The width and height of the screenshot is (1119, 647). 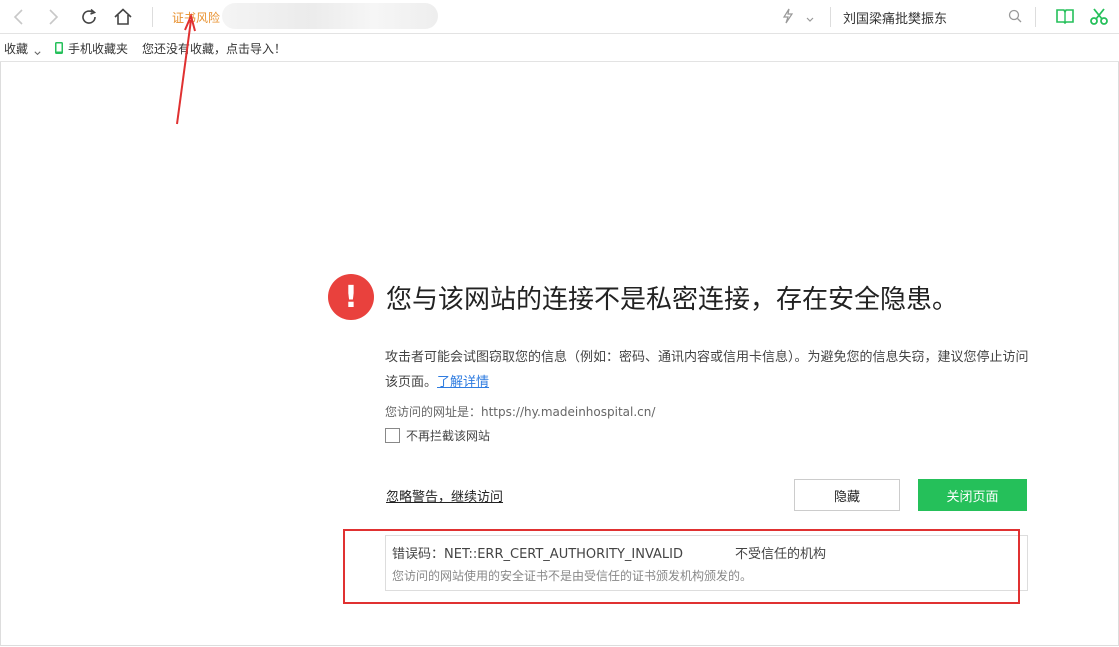 What do you see at coordinates (847, 495) in the screenshot?
I see `hide-button: 隐藏` at bounding box center [847, 495].